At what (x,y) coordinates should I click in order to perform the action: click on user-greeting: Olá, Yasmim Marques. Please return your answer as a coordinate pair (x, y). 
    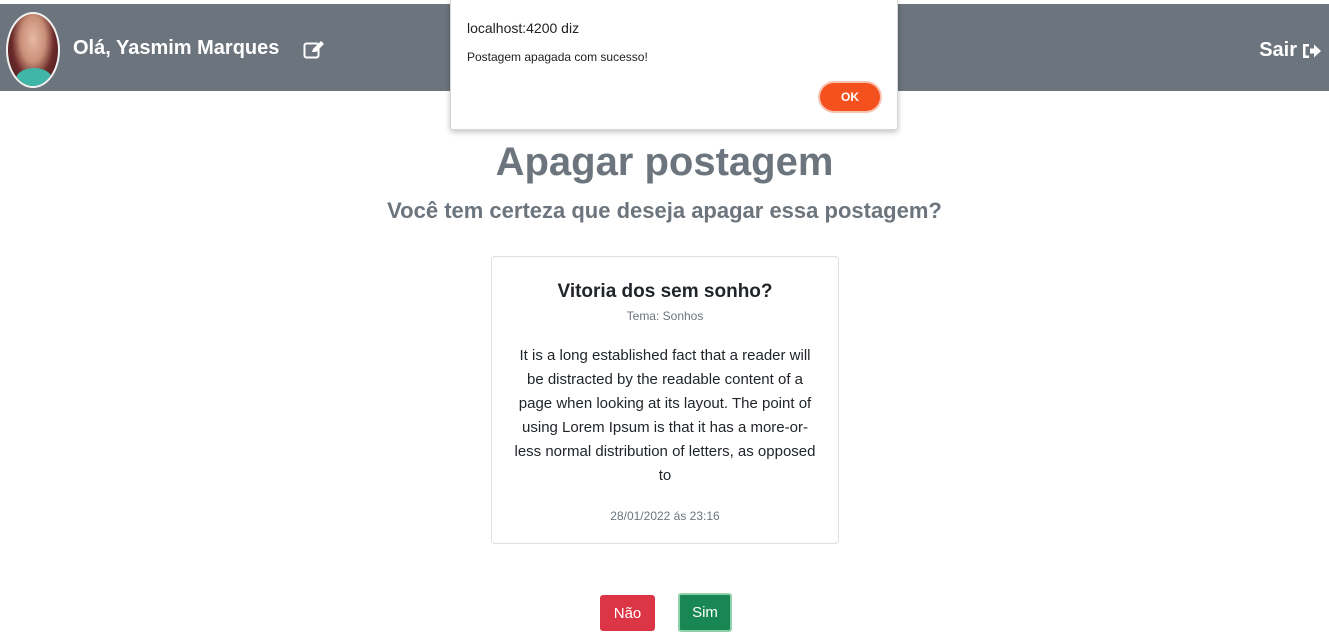
    Looking at the image, I should click on (176, 48).